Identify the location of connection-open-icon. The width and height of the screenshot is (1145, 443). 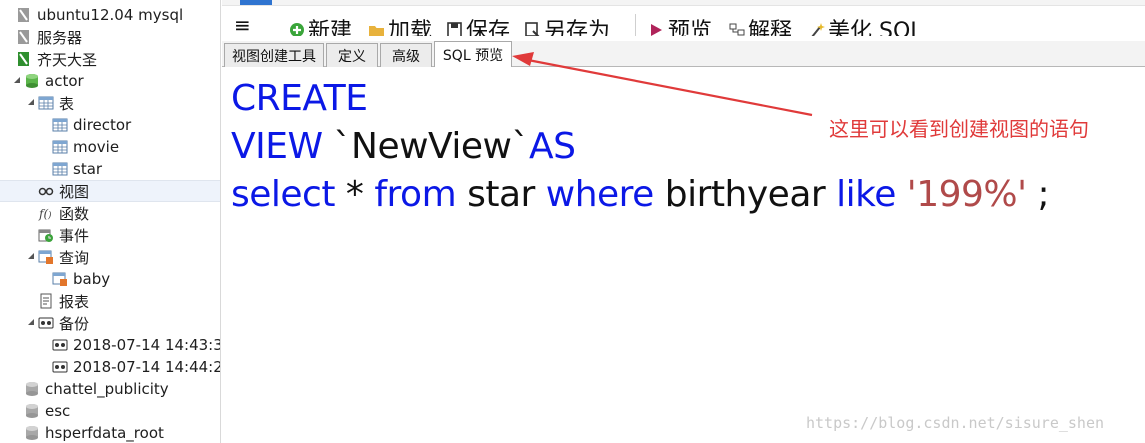
(24, 59).